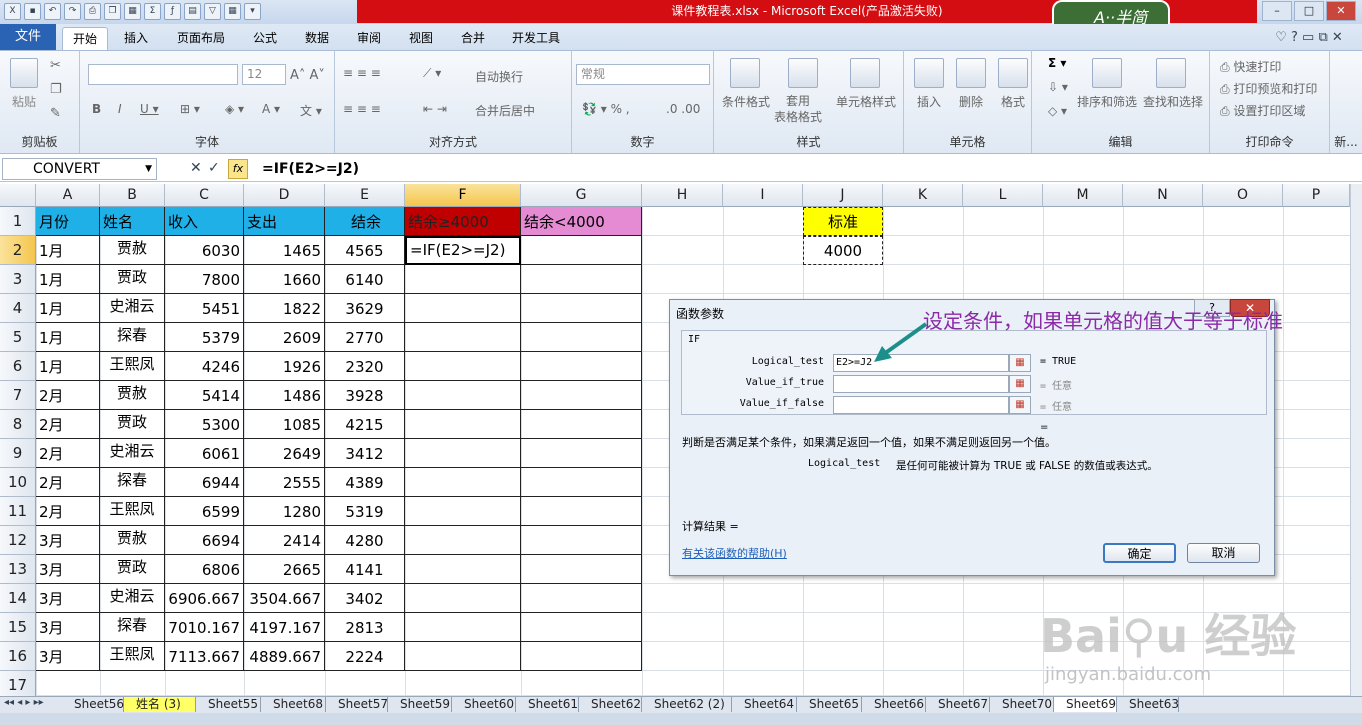  What do you see at coordinates (1148, 704) in the screenshot?
I see `sheet-tab: Sheet63` at bounding box center [1148, 704].